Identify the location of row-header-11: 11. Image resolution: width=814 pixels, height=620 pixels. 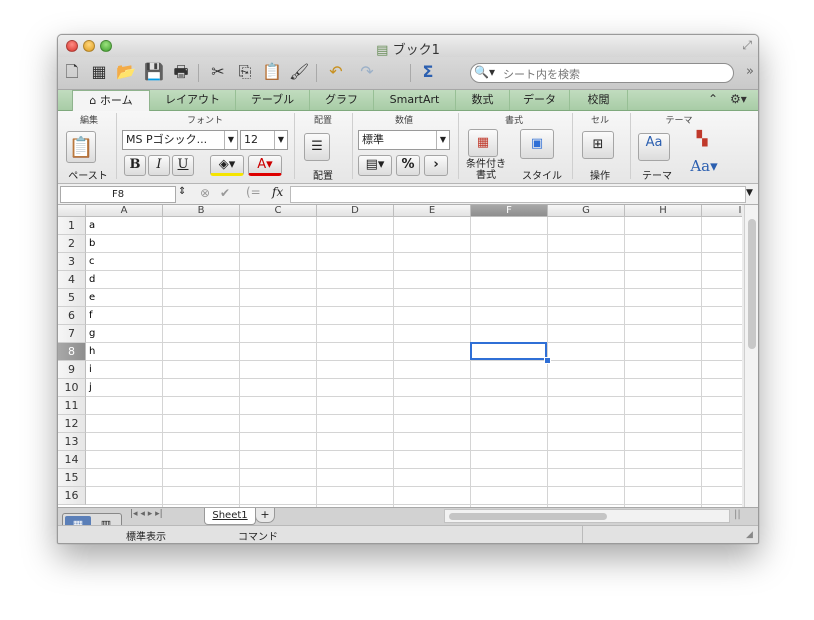
(72, 406).